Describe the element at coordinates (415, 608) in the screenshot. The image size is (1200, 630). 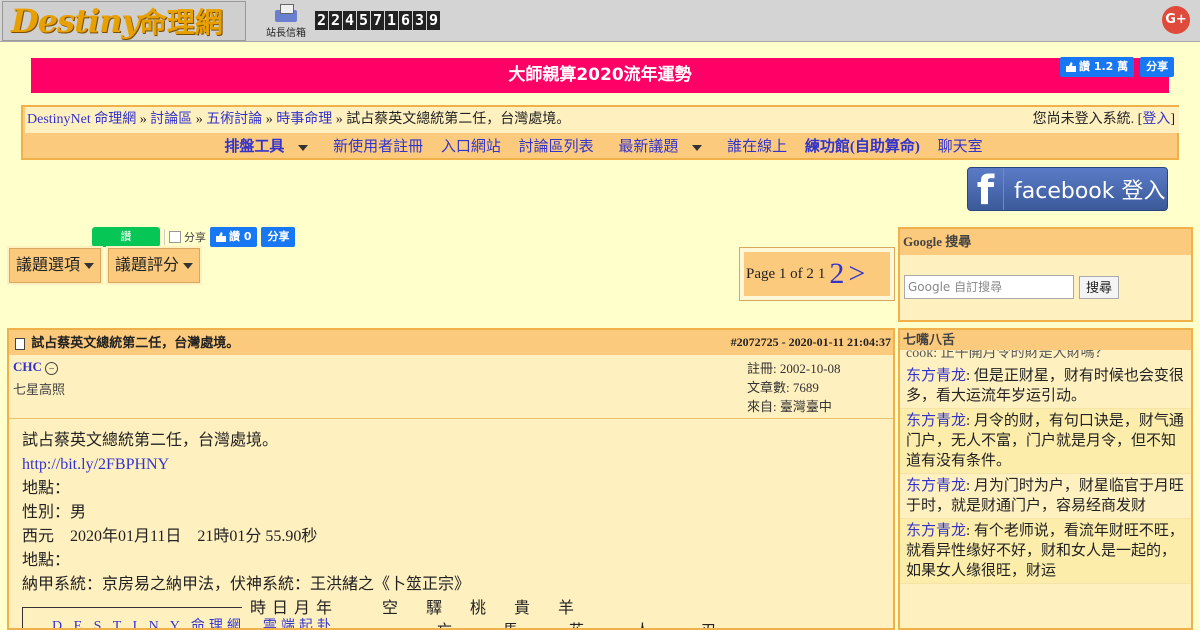
I see `chart-header: 時日月年 空 驛 桃 貴 羊` at that location.